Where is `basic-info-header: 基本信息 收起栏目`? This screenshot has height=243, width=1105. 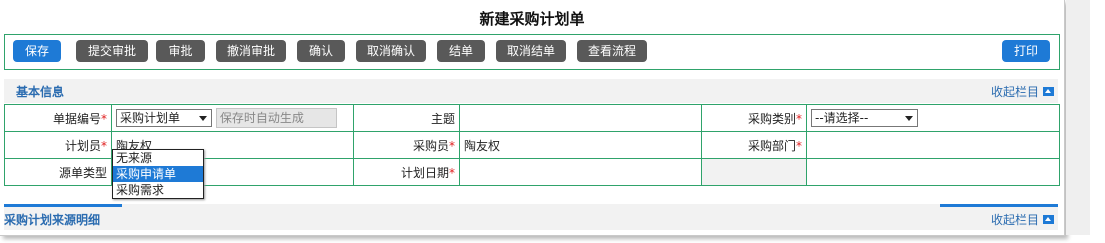
basic-info-header: 基本信息 收起栏目 is located at coordinates (531, 91).